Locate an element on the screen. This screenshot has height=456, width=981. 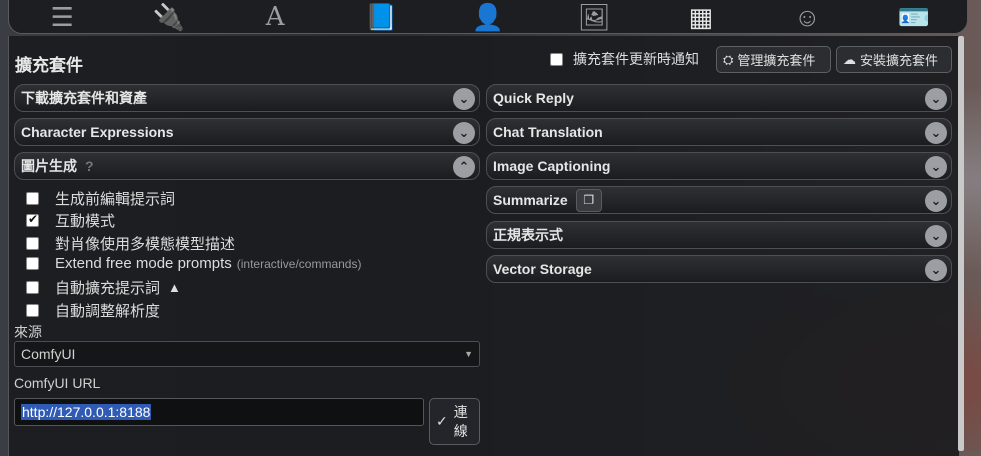
page-title: 擴充套件 is located at coordinates (49, 65).